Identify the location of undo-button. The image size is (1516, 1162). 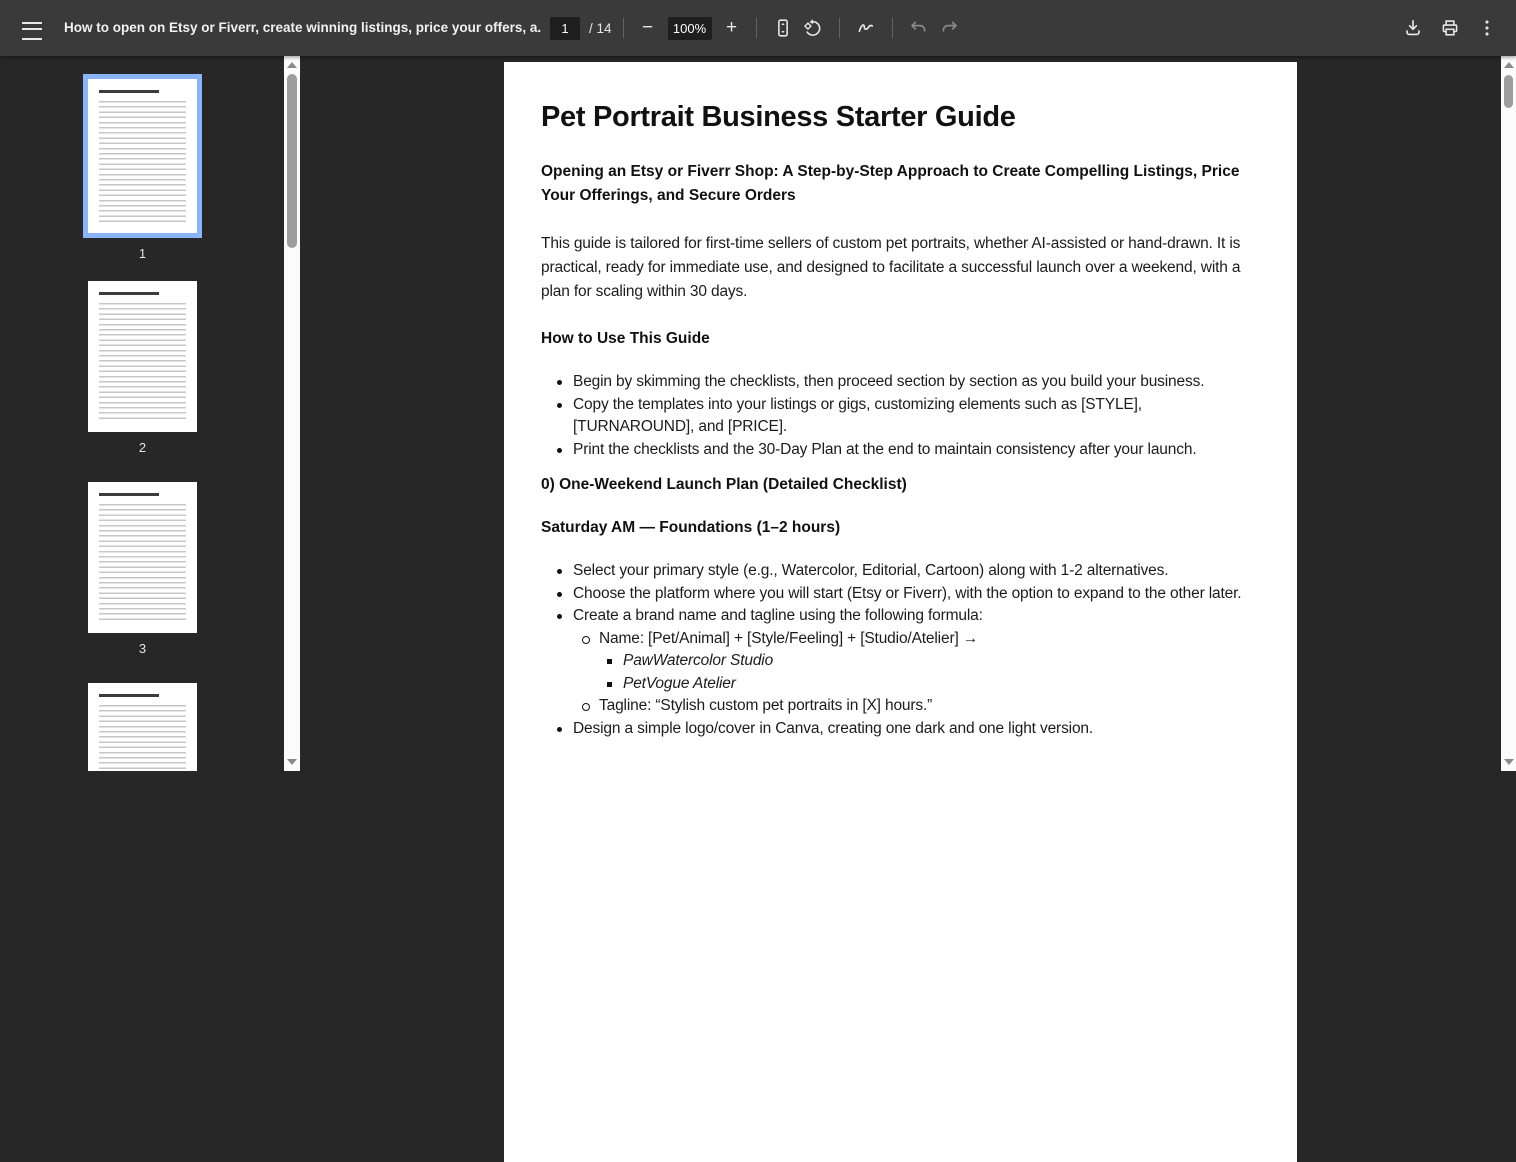
(919, 28).